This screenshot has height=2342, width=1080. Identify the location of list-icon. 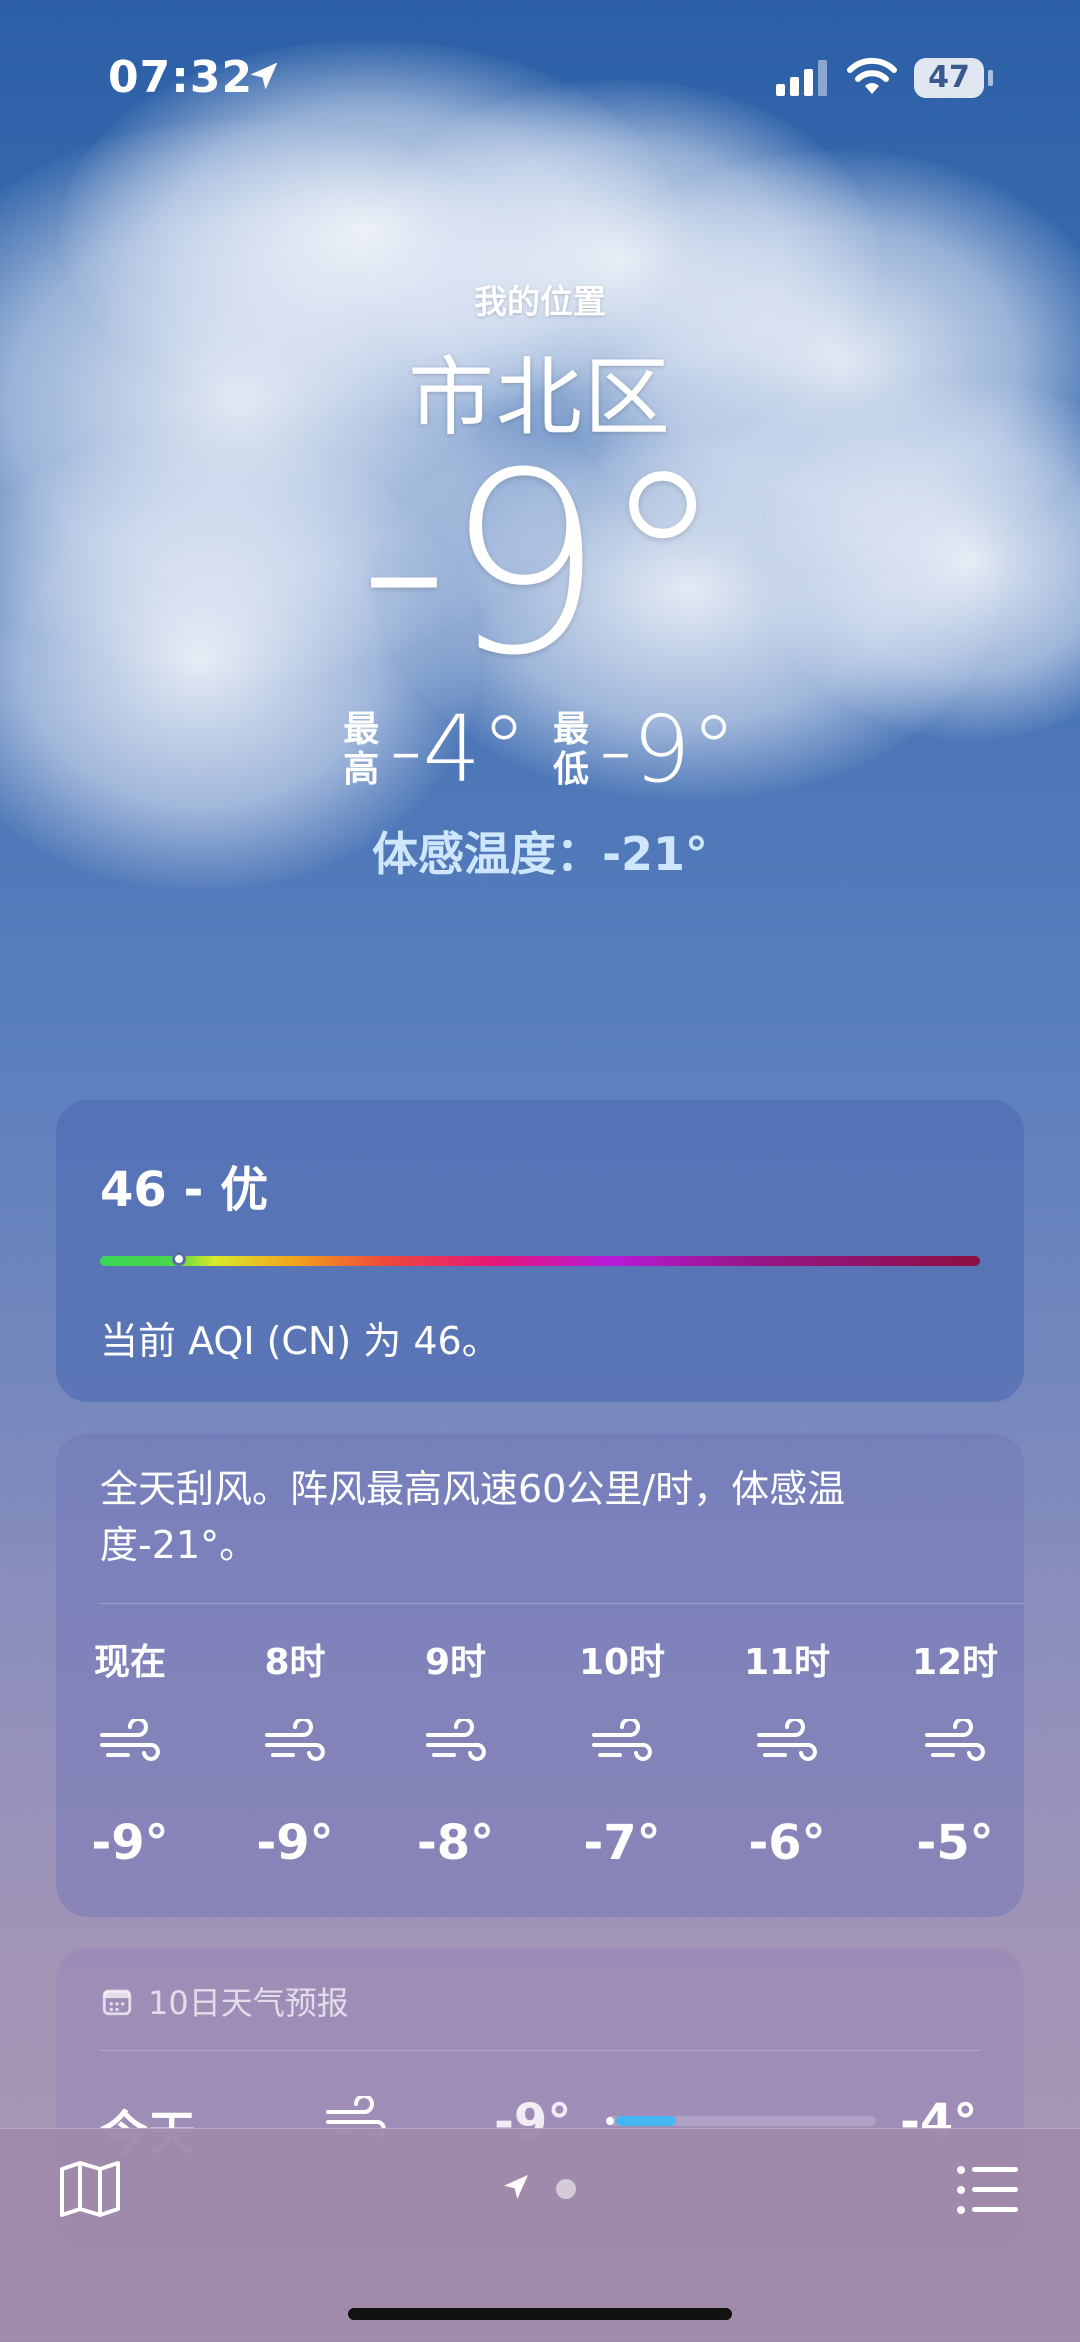
(988, 2190).